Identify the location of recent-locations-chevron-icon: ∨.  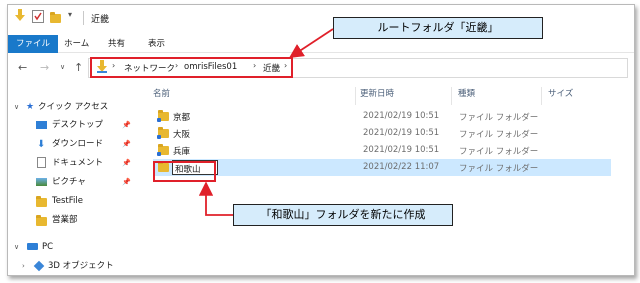
(62, 67).